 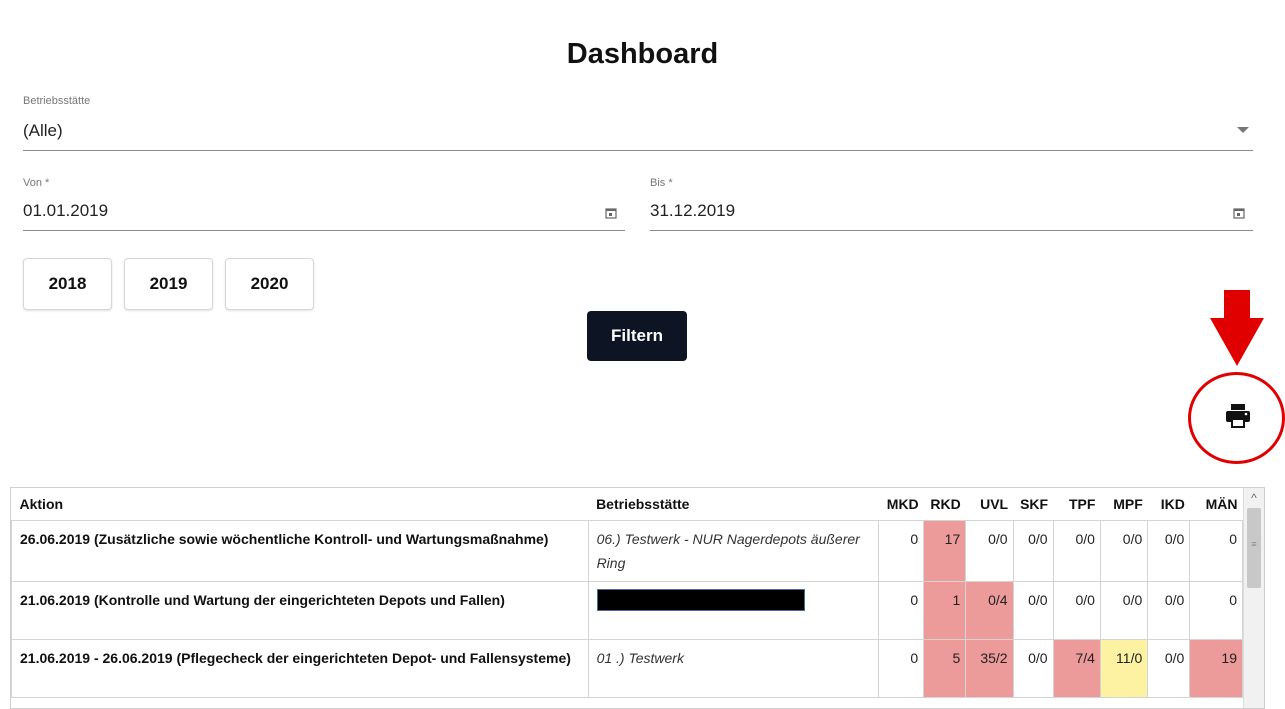 I want to click on cell-tpf: 7/4, so click(x=1076, y=668).